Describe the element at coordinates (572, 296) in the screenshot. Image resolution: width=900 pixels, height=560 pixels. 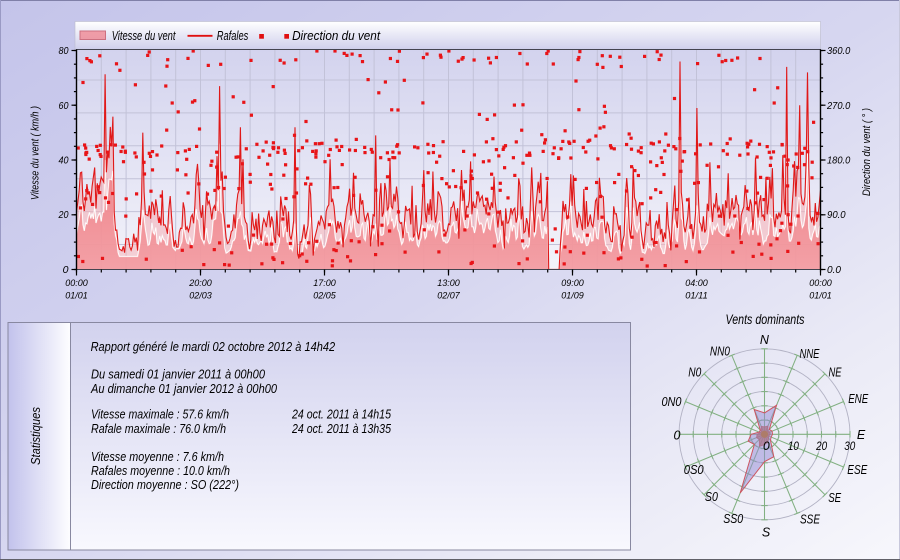
I see `svg-text: 01/09` at that location.